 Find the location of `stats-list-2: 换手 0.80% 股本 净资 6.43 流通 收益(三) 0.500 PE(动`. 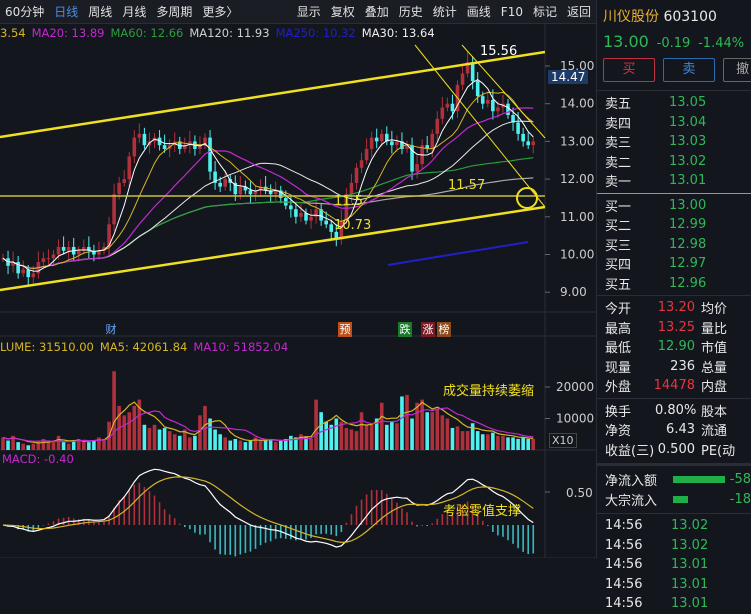

stats-list-2: 换手 0.80% 股本 净资 6.43 流通 收益(三) 0.500 PE(动 is located at coordinates (674, 432).